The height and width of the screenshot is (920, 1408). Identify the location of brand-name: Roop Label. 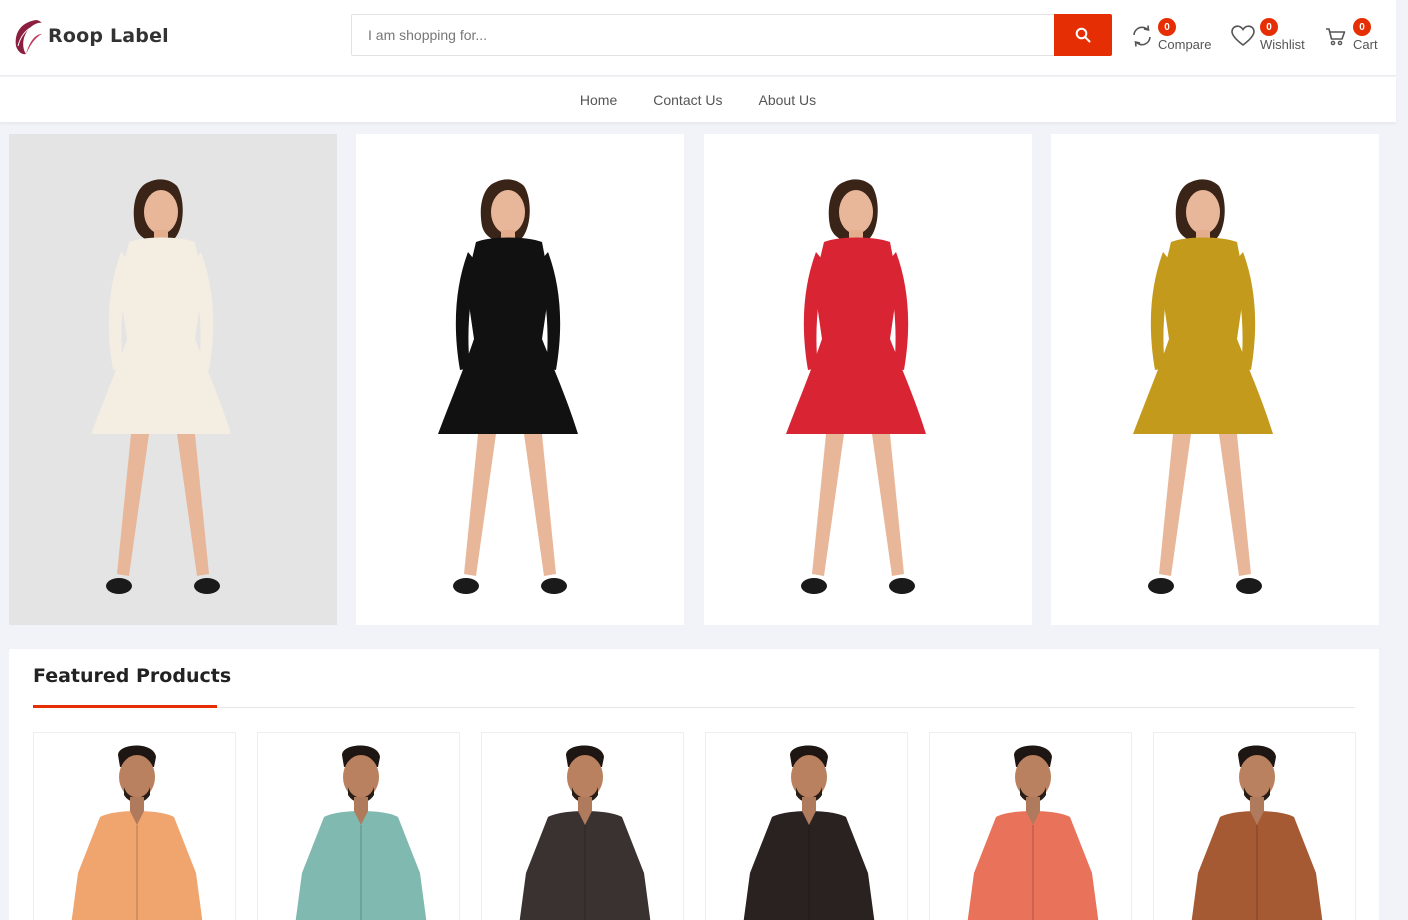
(108, 36).